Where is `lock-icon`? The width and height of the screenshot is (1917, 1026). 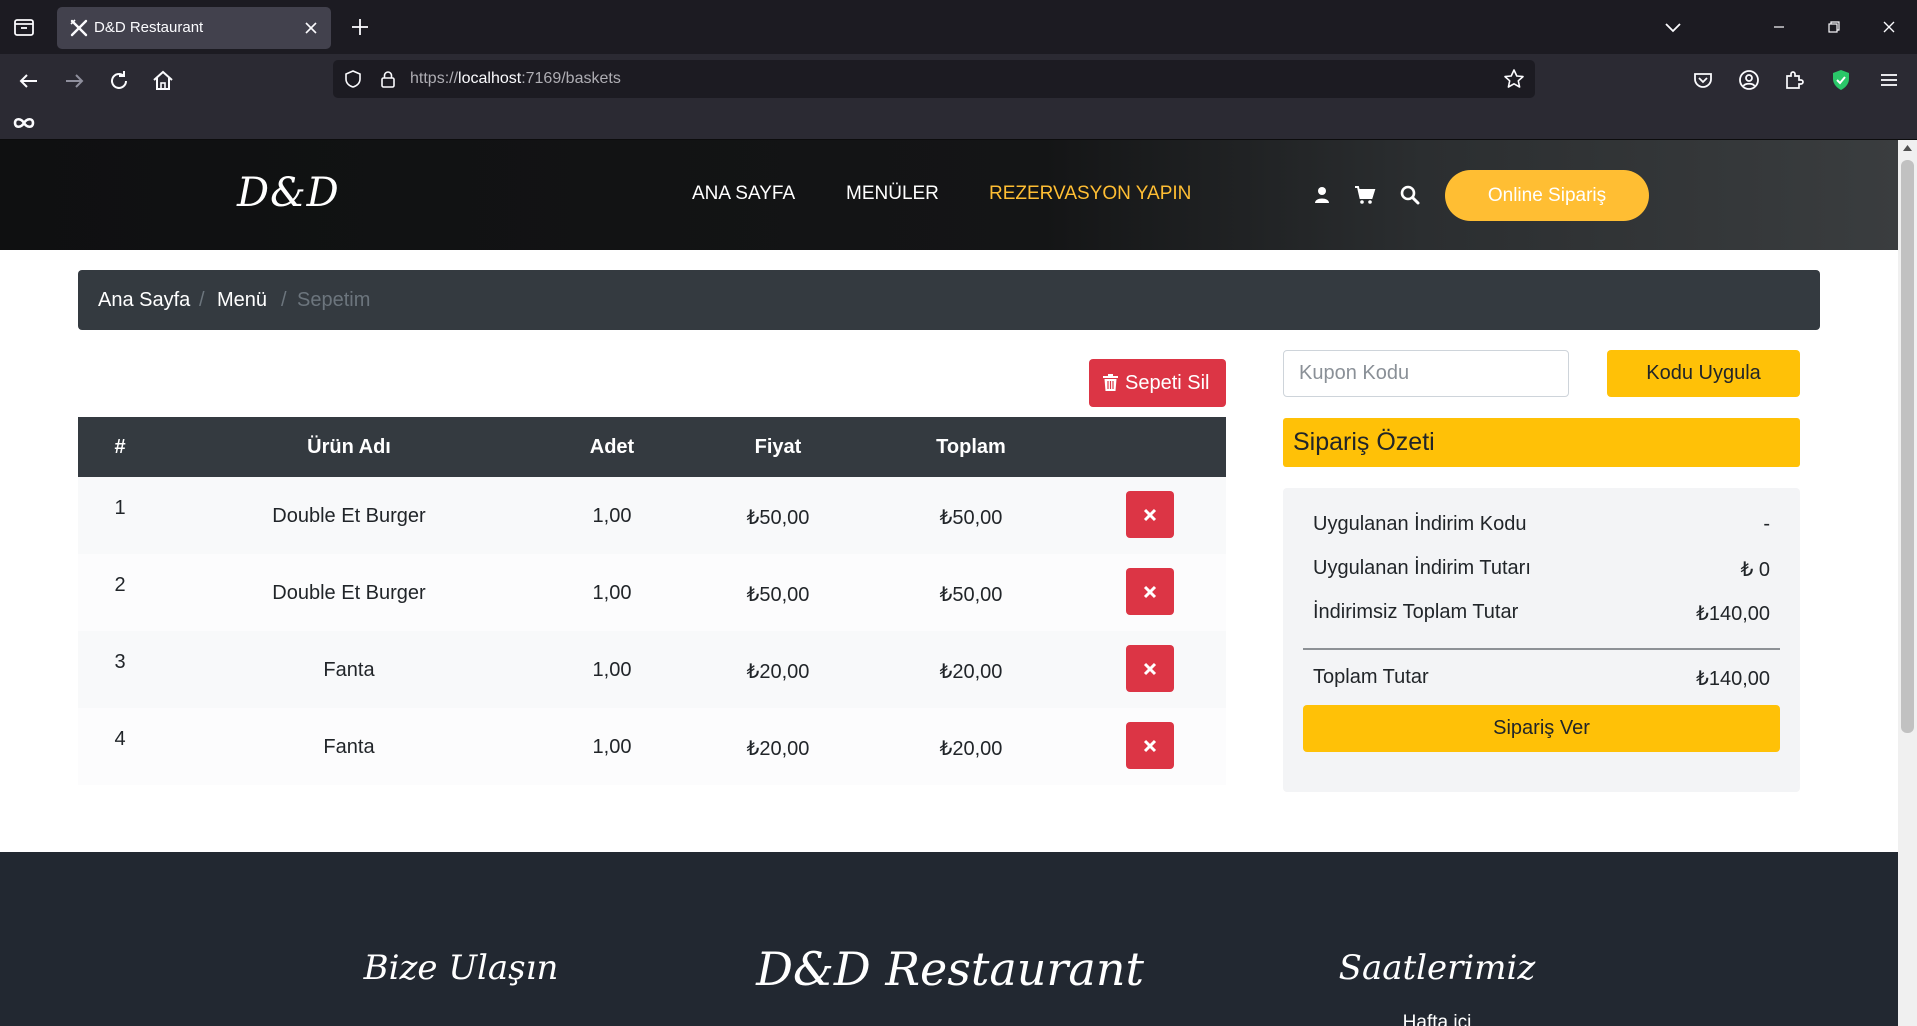
lock-icon is located at coordinates (388, 79).